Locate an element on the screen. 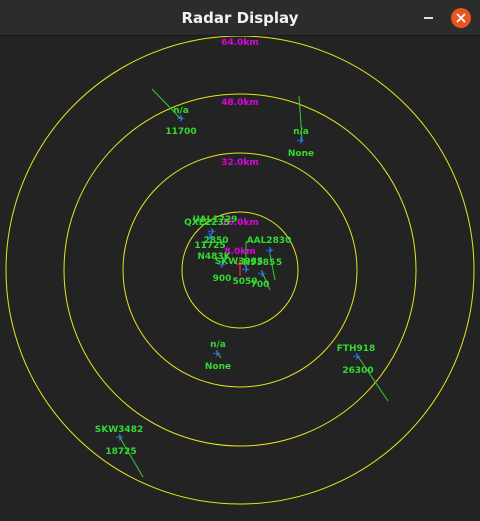 This screenshot has height=521, width=480. aircraft-target: ✈ n/a 11700 is located at coordinates (174, 112).